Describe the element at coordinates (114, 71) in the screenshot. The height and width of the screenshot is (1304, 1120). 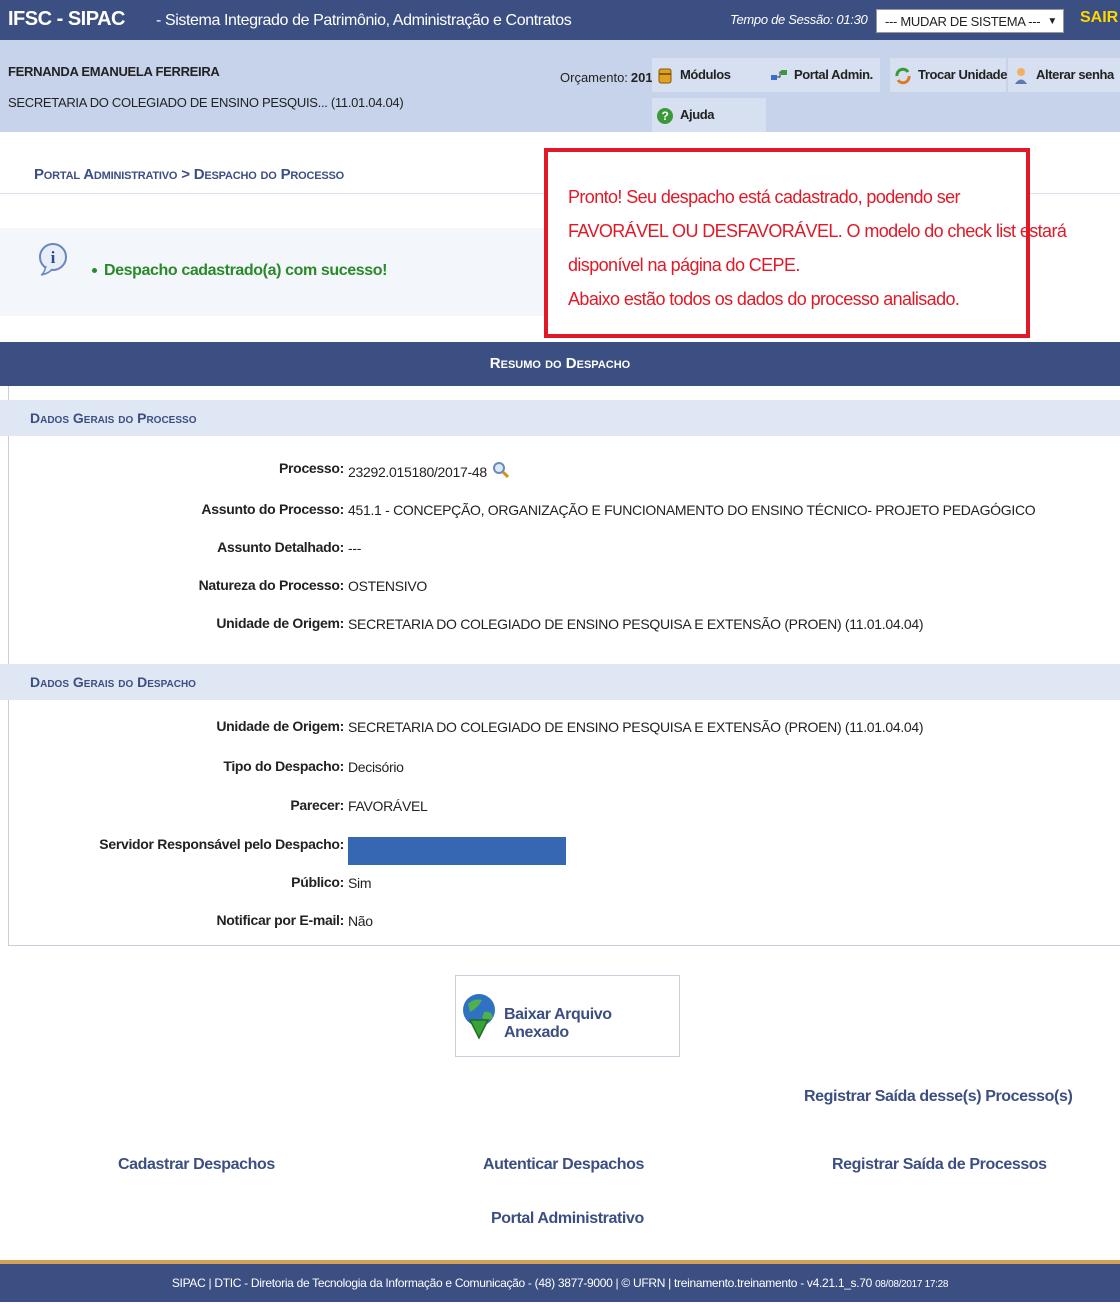
I see `user-name: FERNANDA EMANUELA FERREIRA` at that location.